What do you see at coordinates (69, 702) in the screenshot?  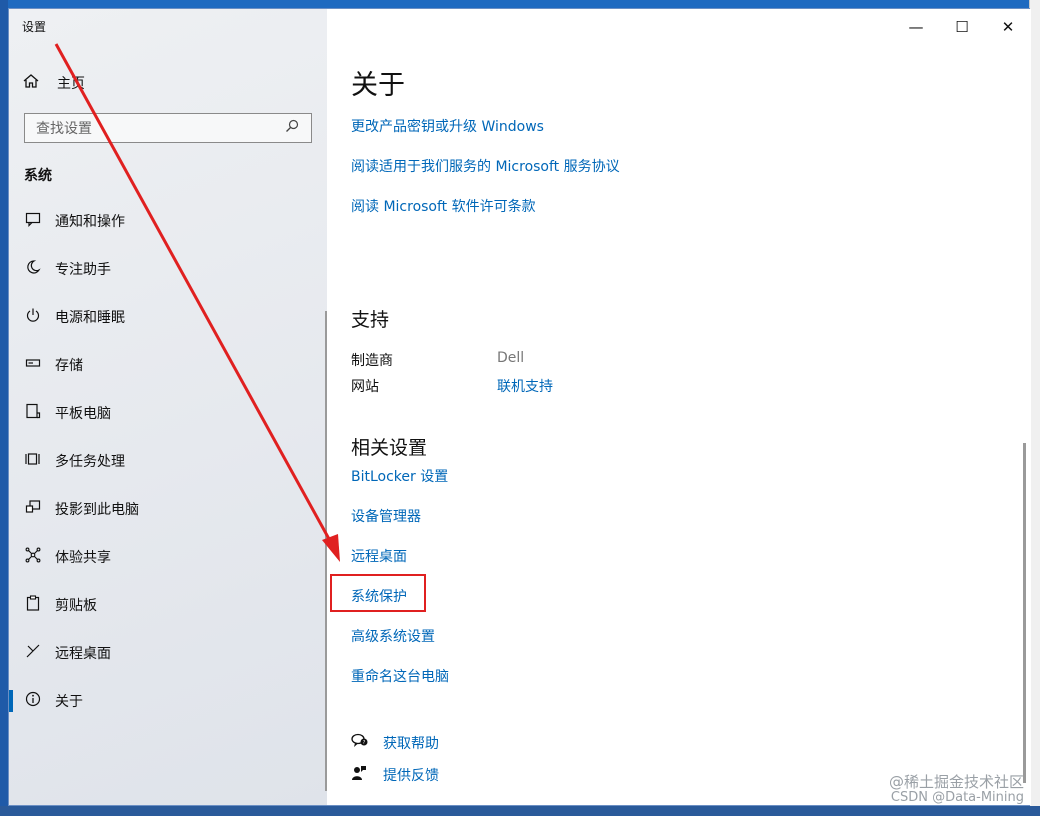 I see `sidebar-item-label: 关于` at bounding box center [69, 702].